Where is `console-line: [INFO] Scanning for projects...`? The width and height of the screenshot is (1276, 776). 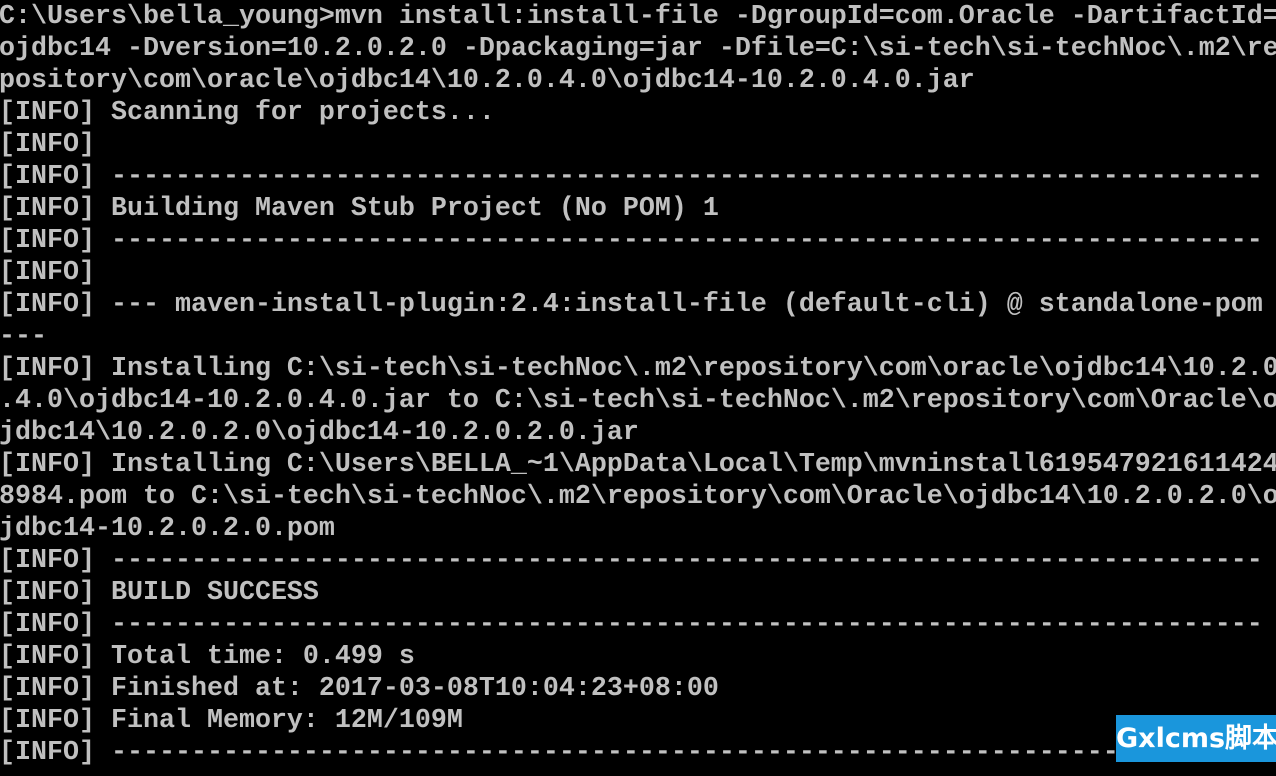 console-line: [INFO] Scanning for projects... is located at coordinates (247, 113).